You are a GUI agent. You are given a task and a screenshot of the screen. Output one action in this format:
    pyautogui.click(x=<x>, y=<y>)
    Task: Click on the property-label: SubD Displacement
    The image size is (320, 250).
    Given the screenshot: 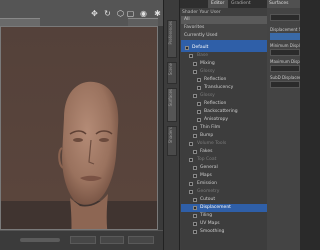 What is the action you would take?
    pyautogui.click(x=285, y=77)
    